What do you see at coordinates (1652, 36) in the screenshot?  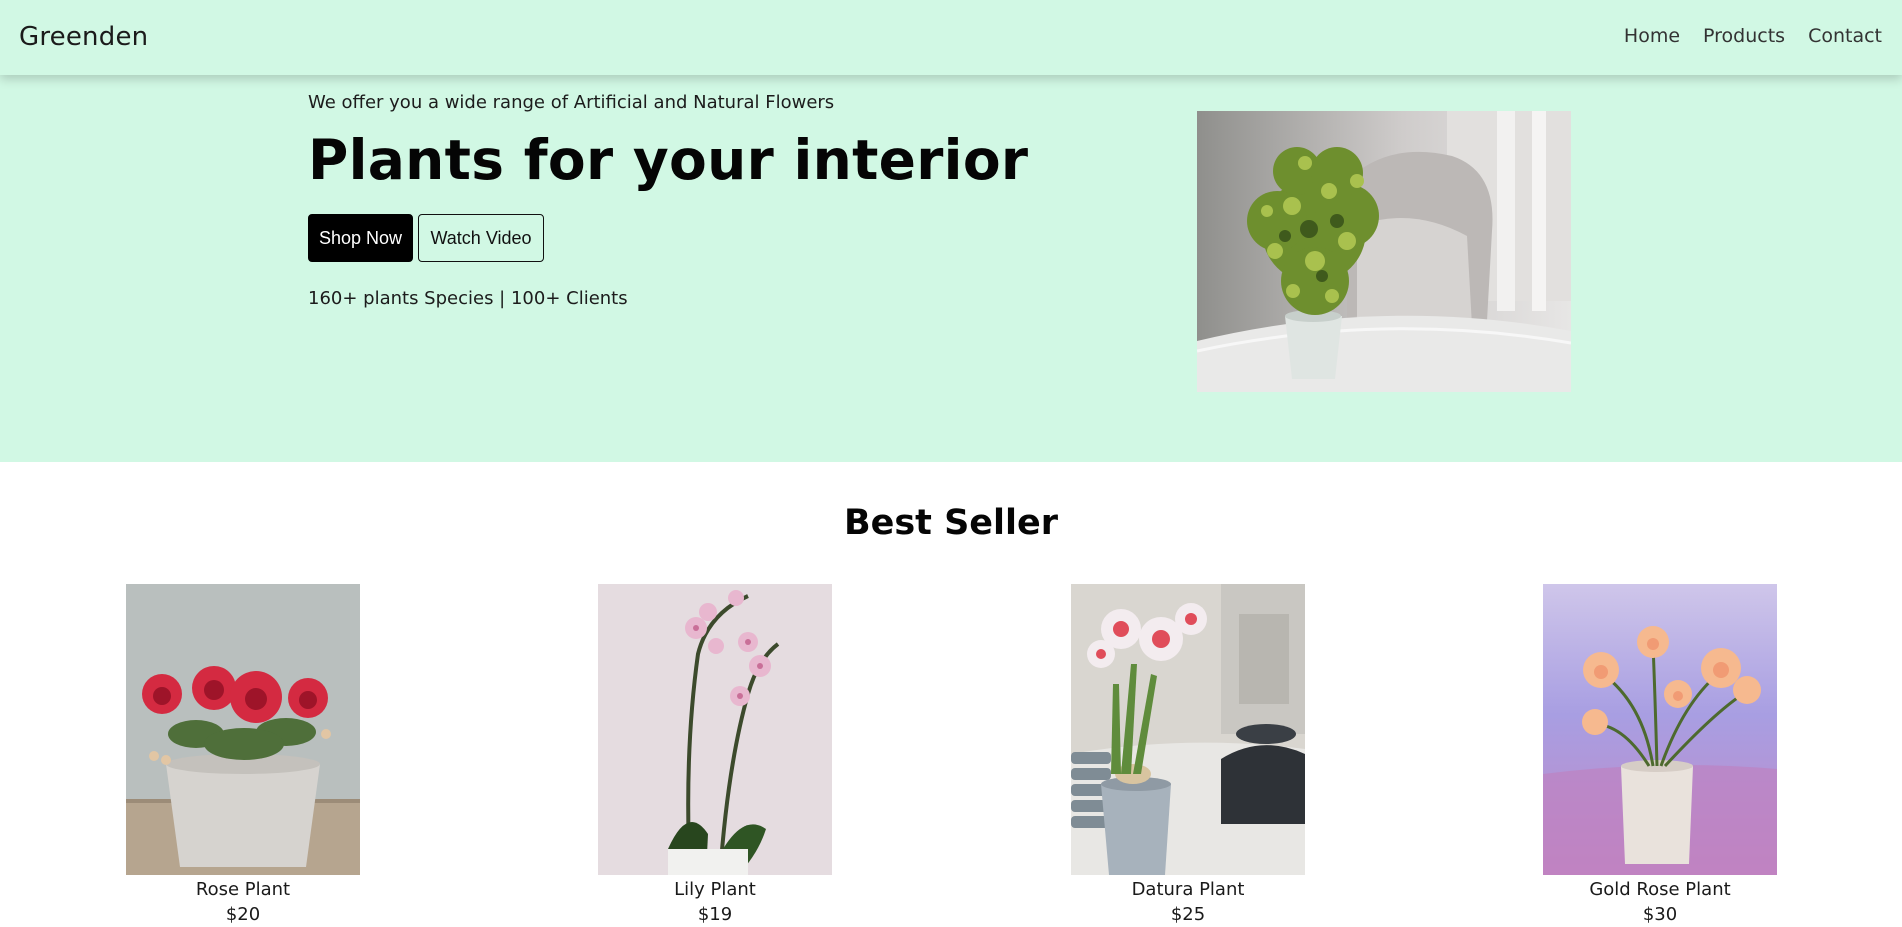 I see `nav-link-home: Home` at bounding box center [1652, 36].